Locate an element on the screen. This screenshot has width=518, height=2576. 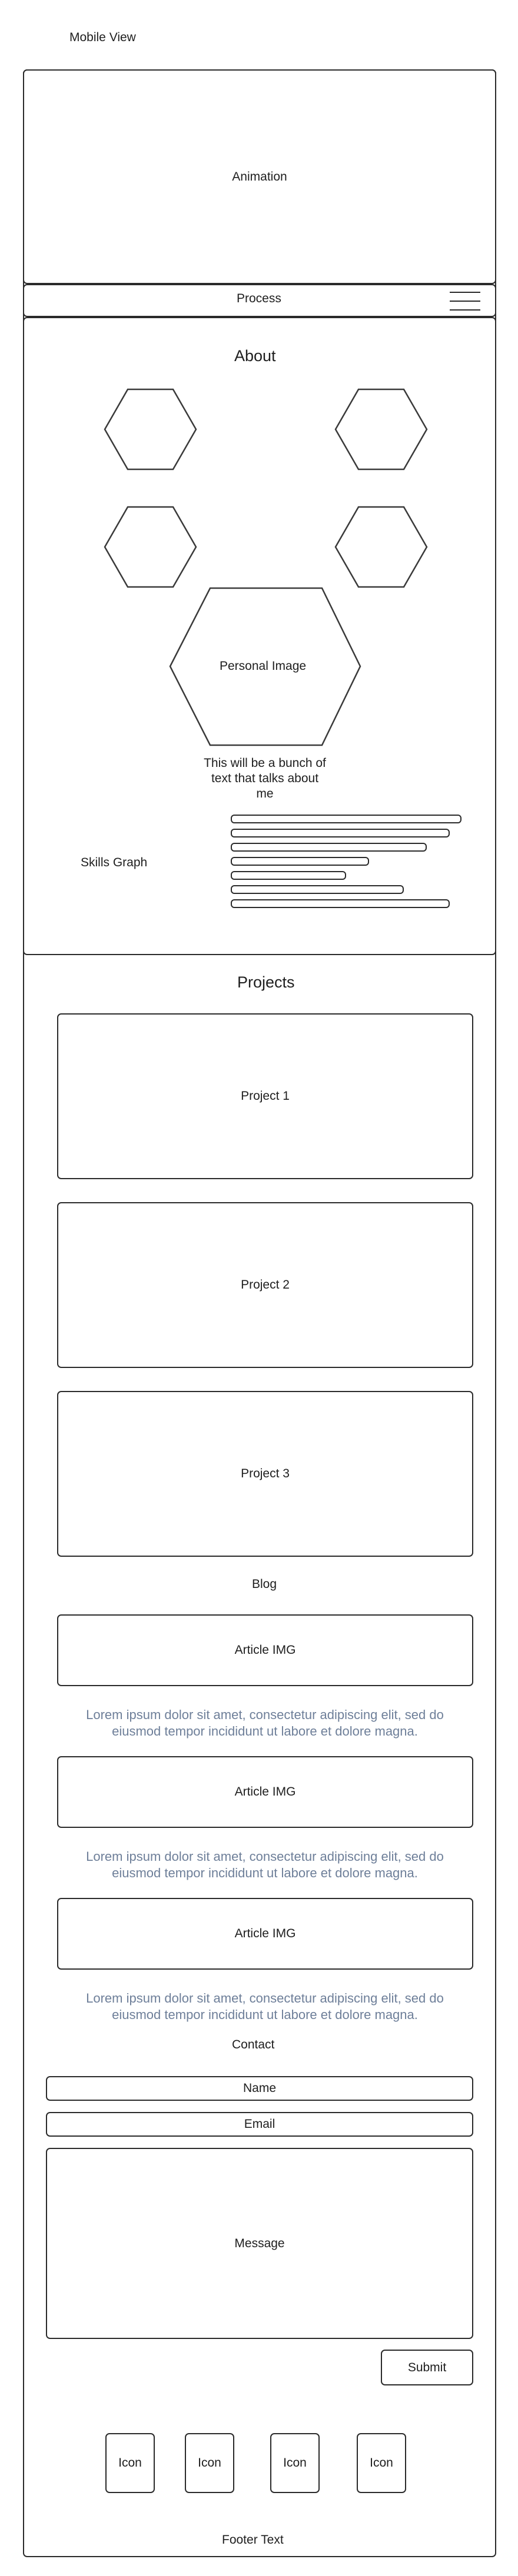
projects-heading: Projects is located at coordinates (266, 982).